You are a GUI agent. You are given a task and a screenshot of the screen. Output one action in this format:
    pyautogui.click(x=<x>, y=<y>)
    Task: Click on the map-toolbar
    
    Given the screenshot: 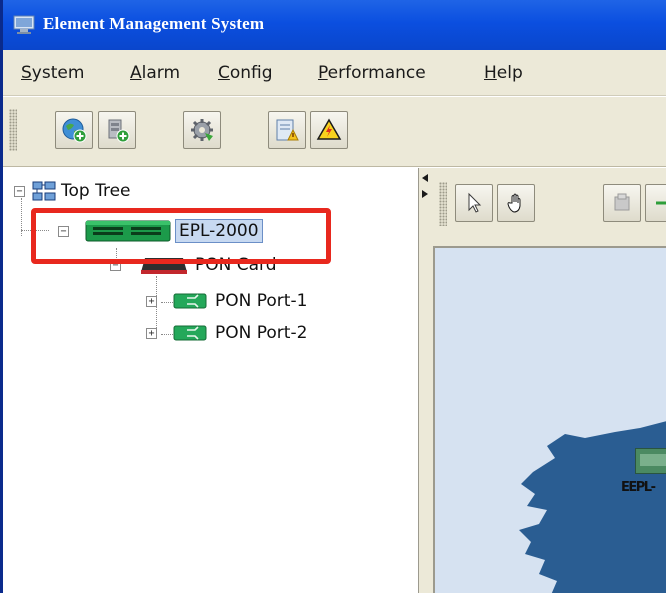 What is the action you would take?
    pyautogui.click(x=548, y=207)
    